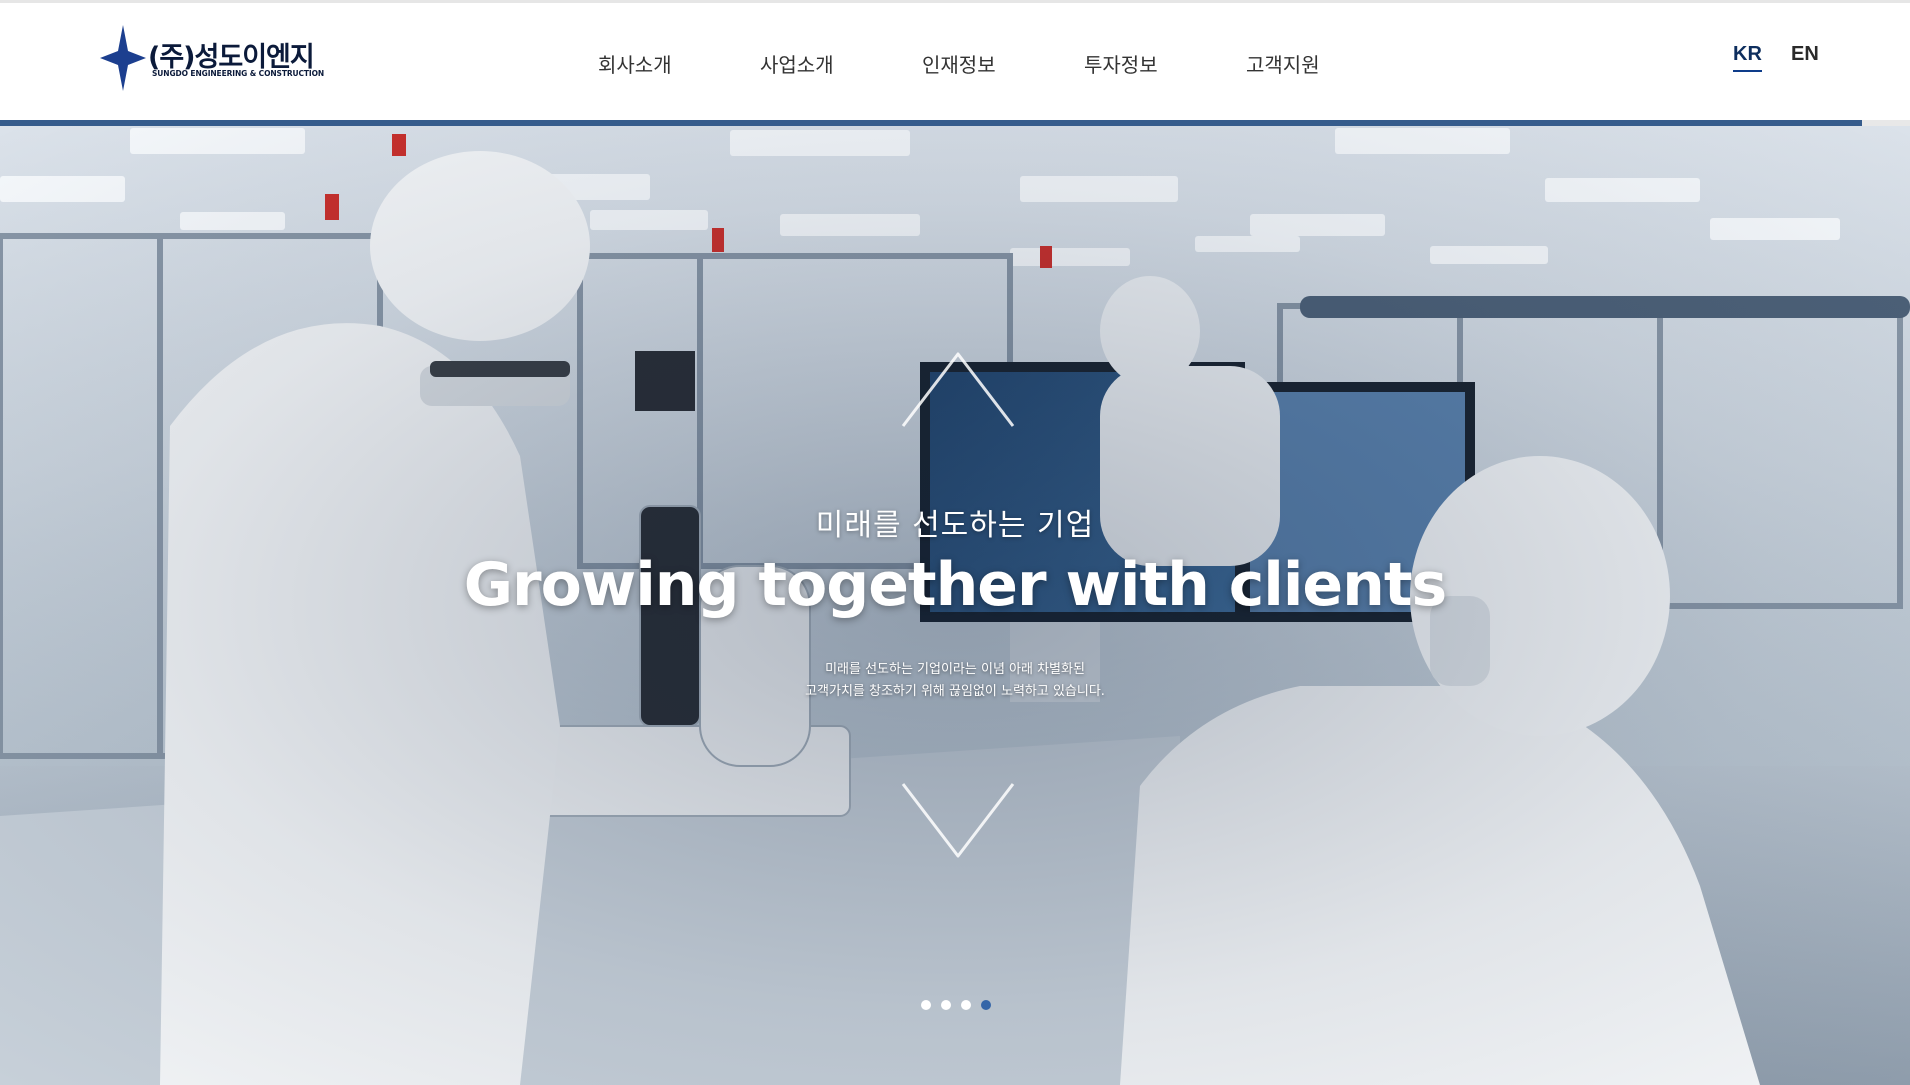  I want to click on star-logo-icon, so click(123, 58).